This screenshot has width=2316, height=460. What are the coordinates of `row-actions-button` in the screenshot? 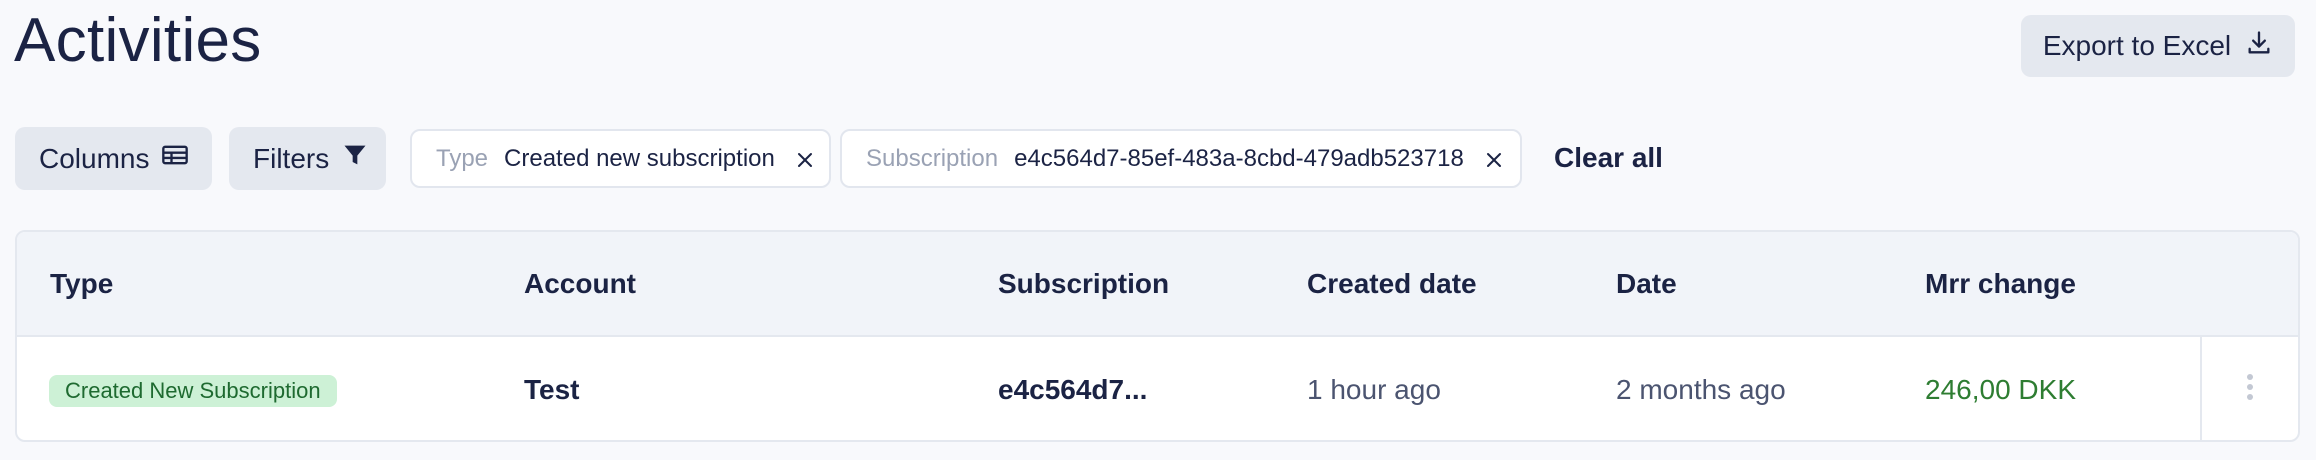 It's located at (2249, 388).